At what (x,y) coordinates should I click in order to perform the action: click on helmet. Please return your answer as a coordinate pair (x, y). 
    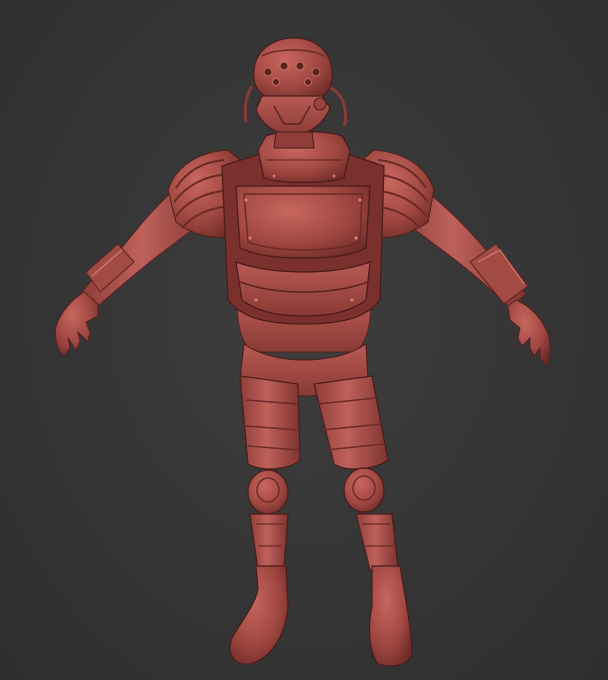
    Looking at the image, I should click on (295, 93).